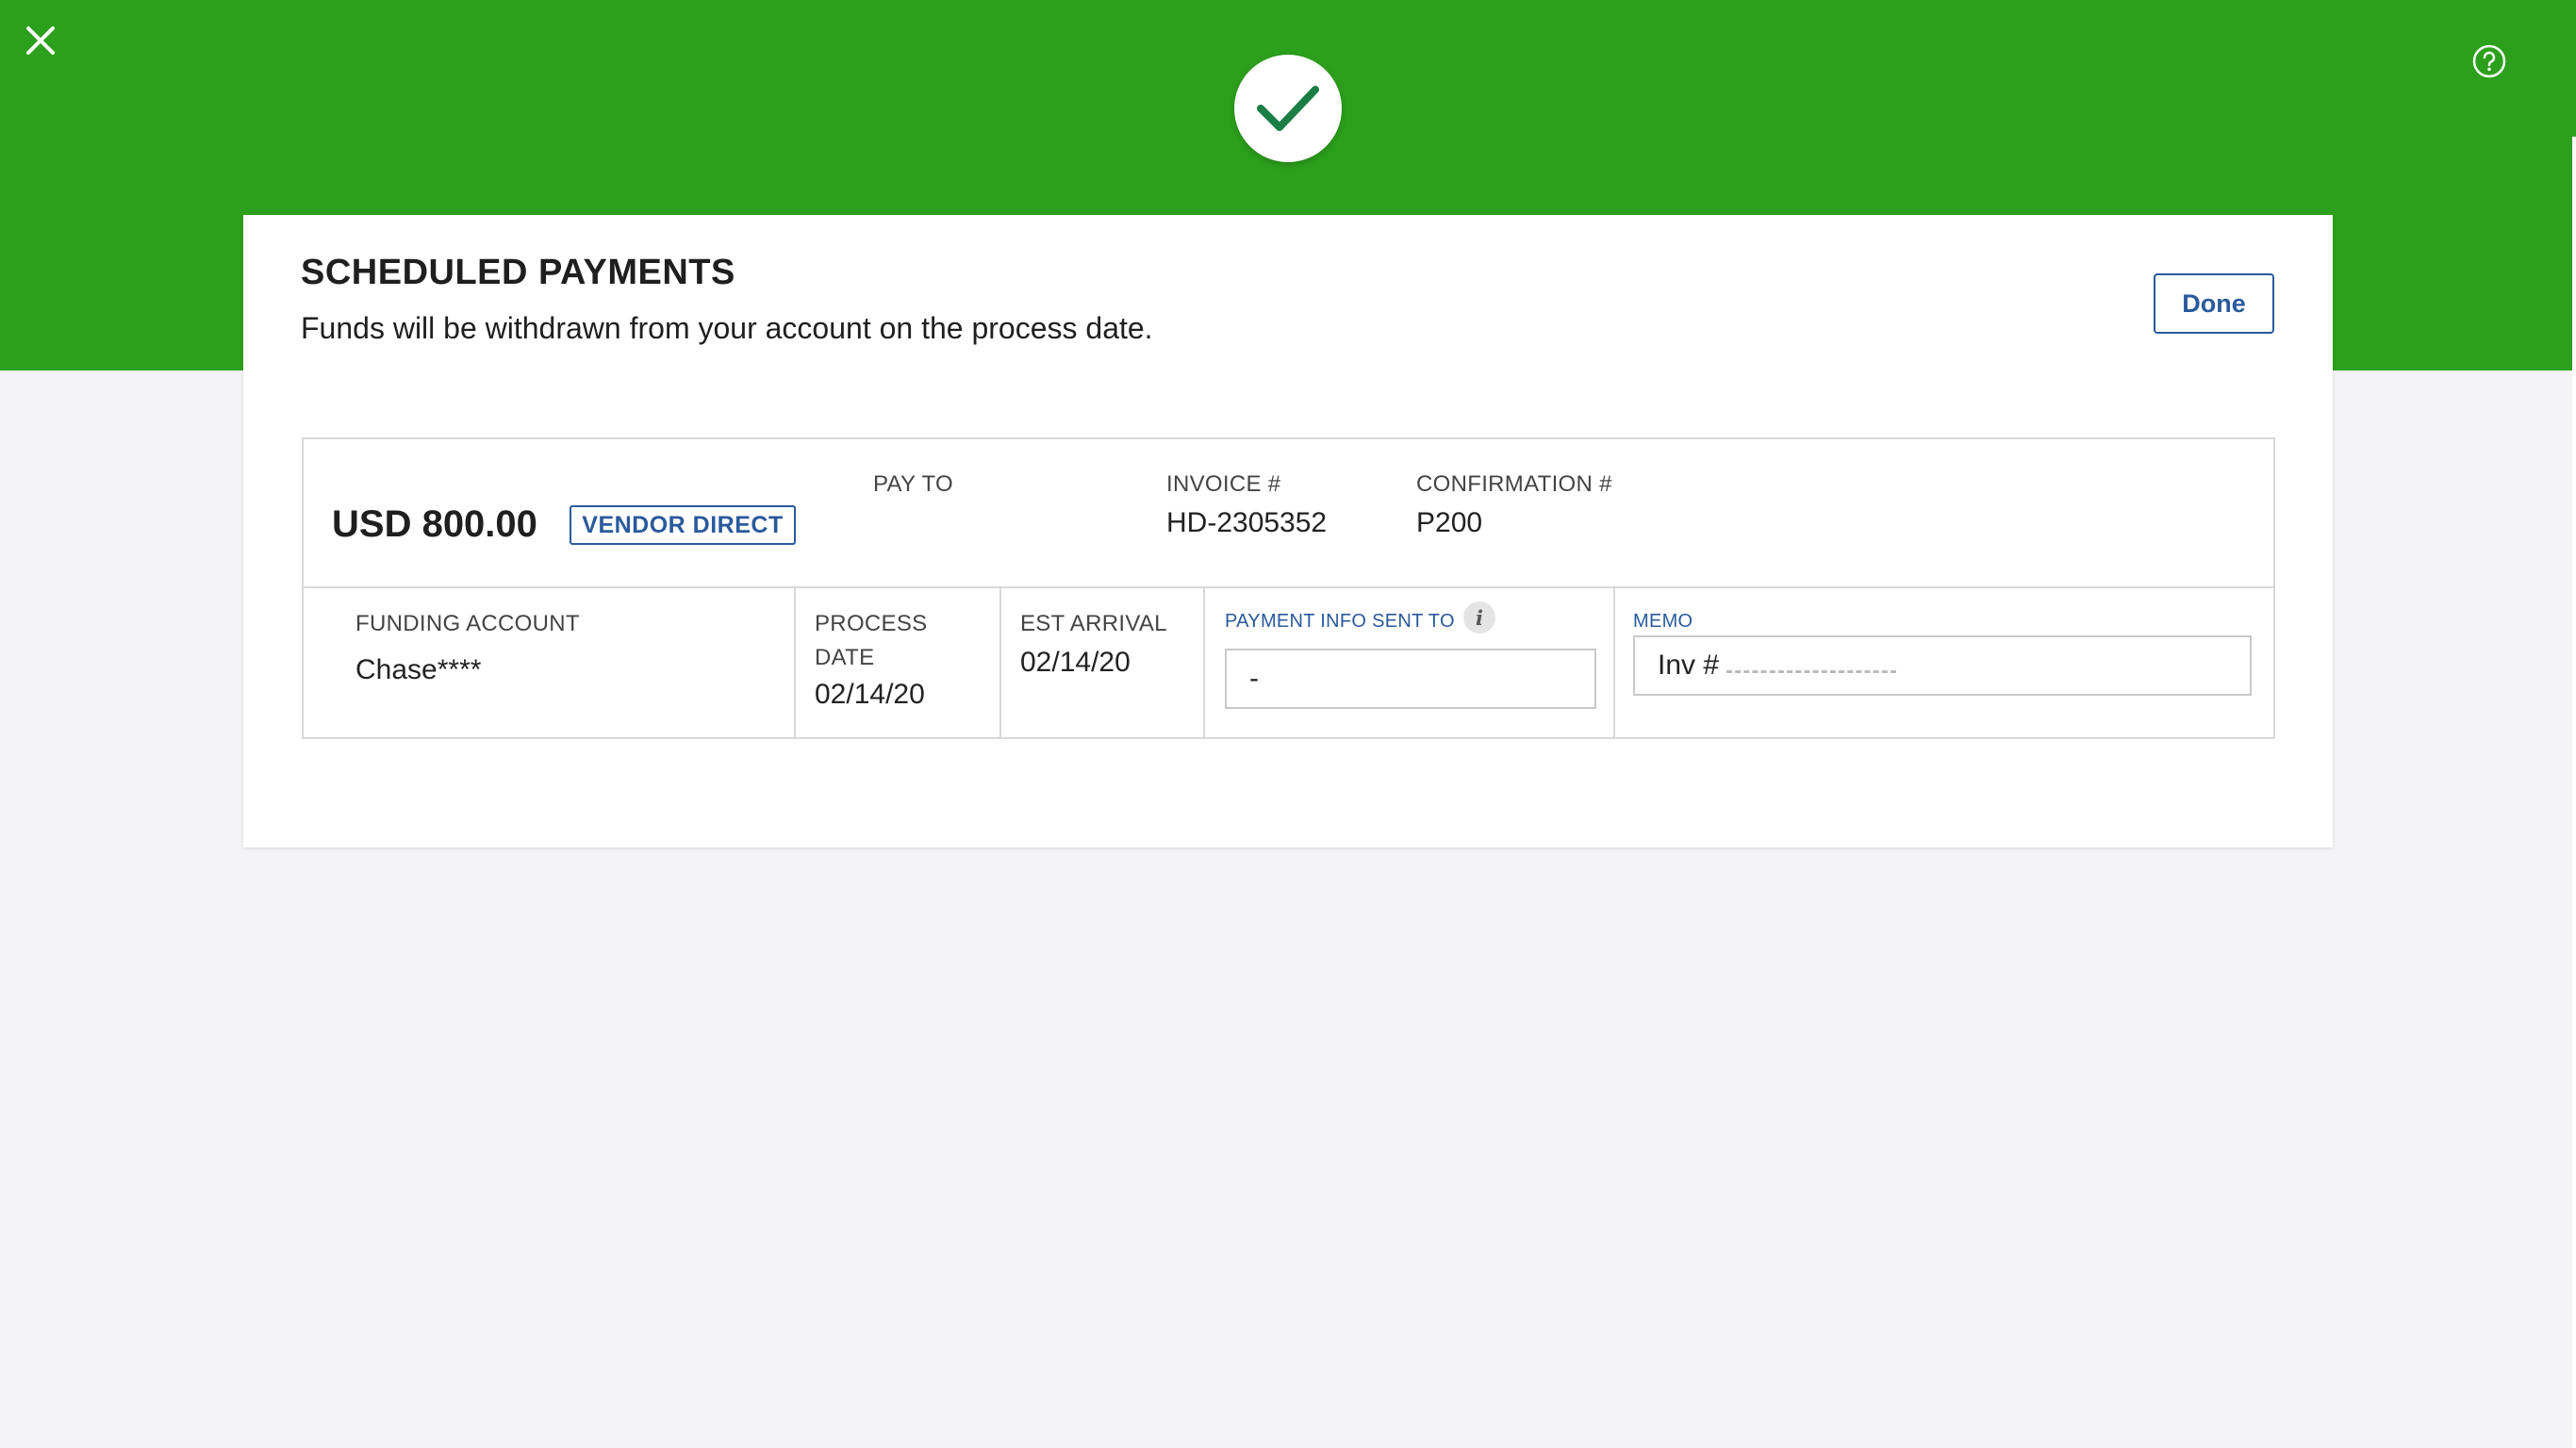  What do you see at coordinates (871, 623) in the screenshot?
I see `process-date-label-line1: PROCESS` at bounding box center [871, 623].